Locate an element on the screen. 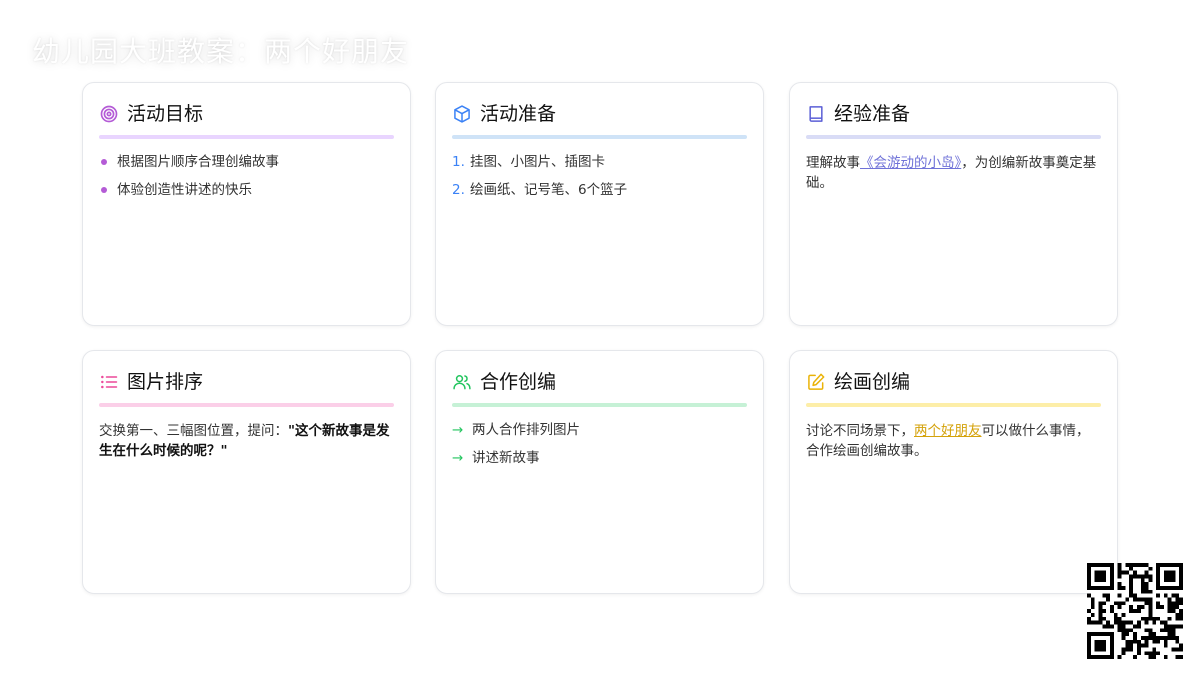 The width and height of the screenshot is (1200, 675). list-item: 根据图片顺序合理创编故事 is located at coordinates (246, 162).